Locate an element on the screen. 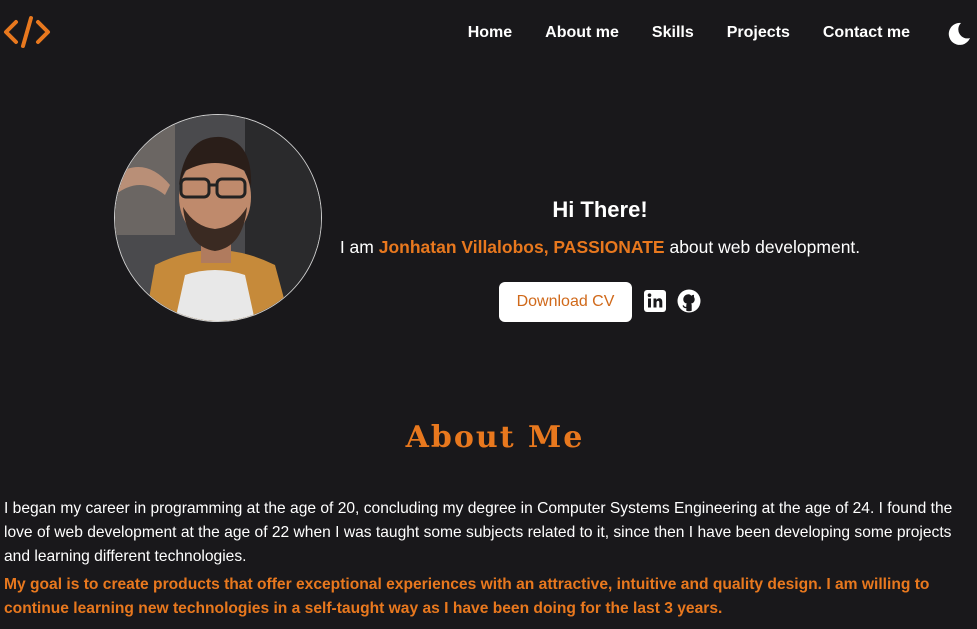 This screenshot has height=629, width=977. avatar-illustration is located at coordinates (218, 218).